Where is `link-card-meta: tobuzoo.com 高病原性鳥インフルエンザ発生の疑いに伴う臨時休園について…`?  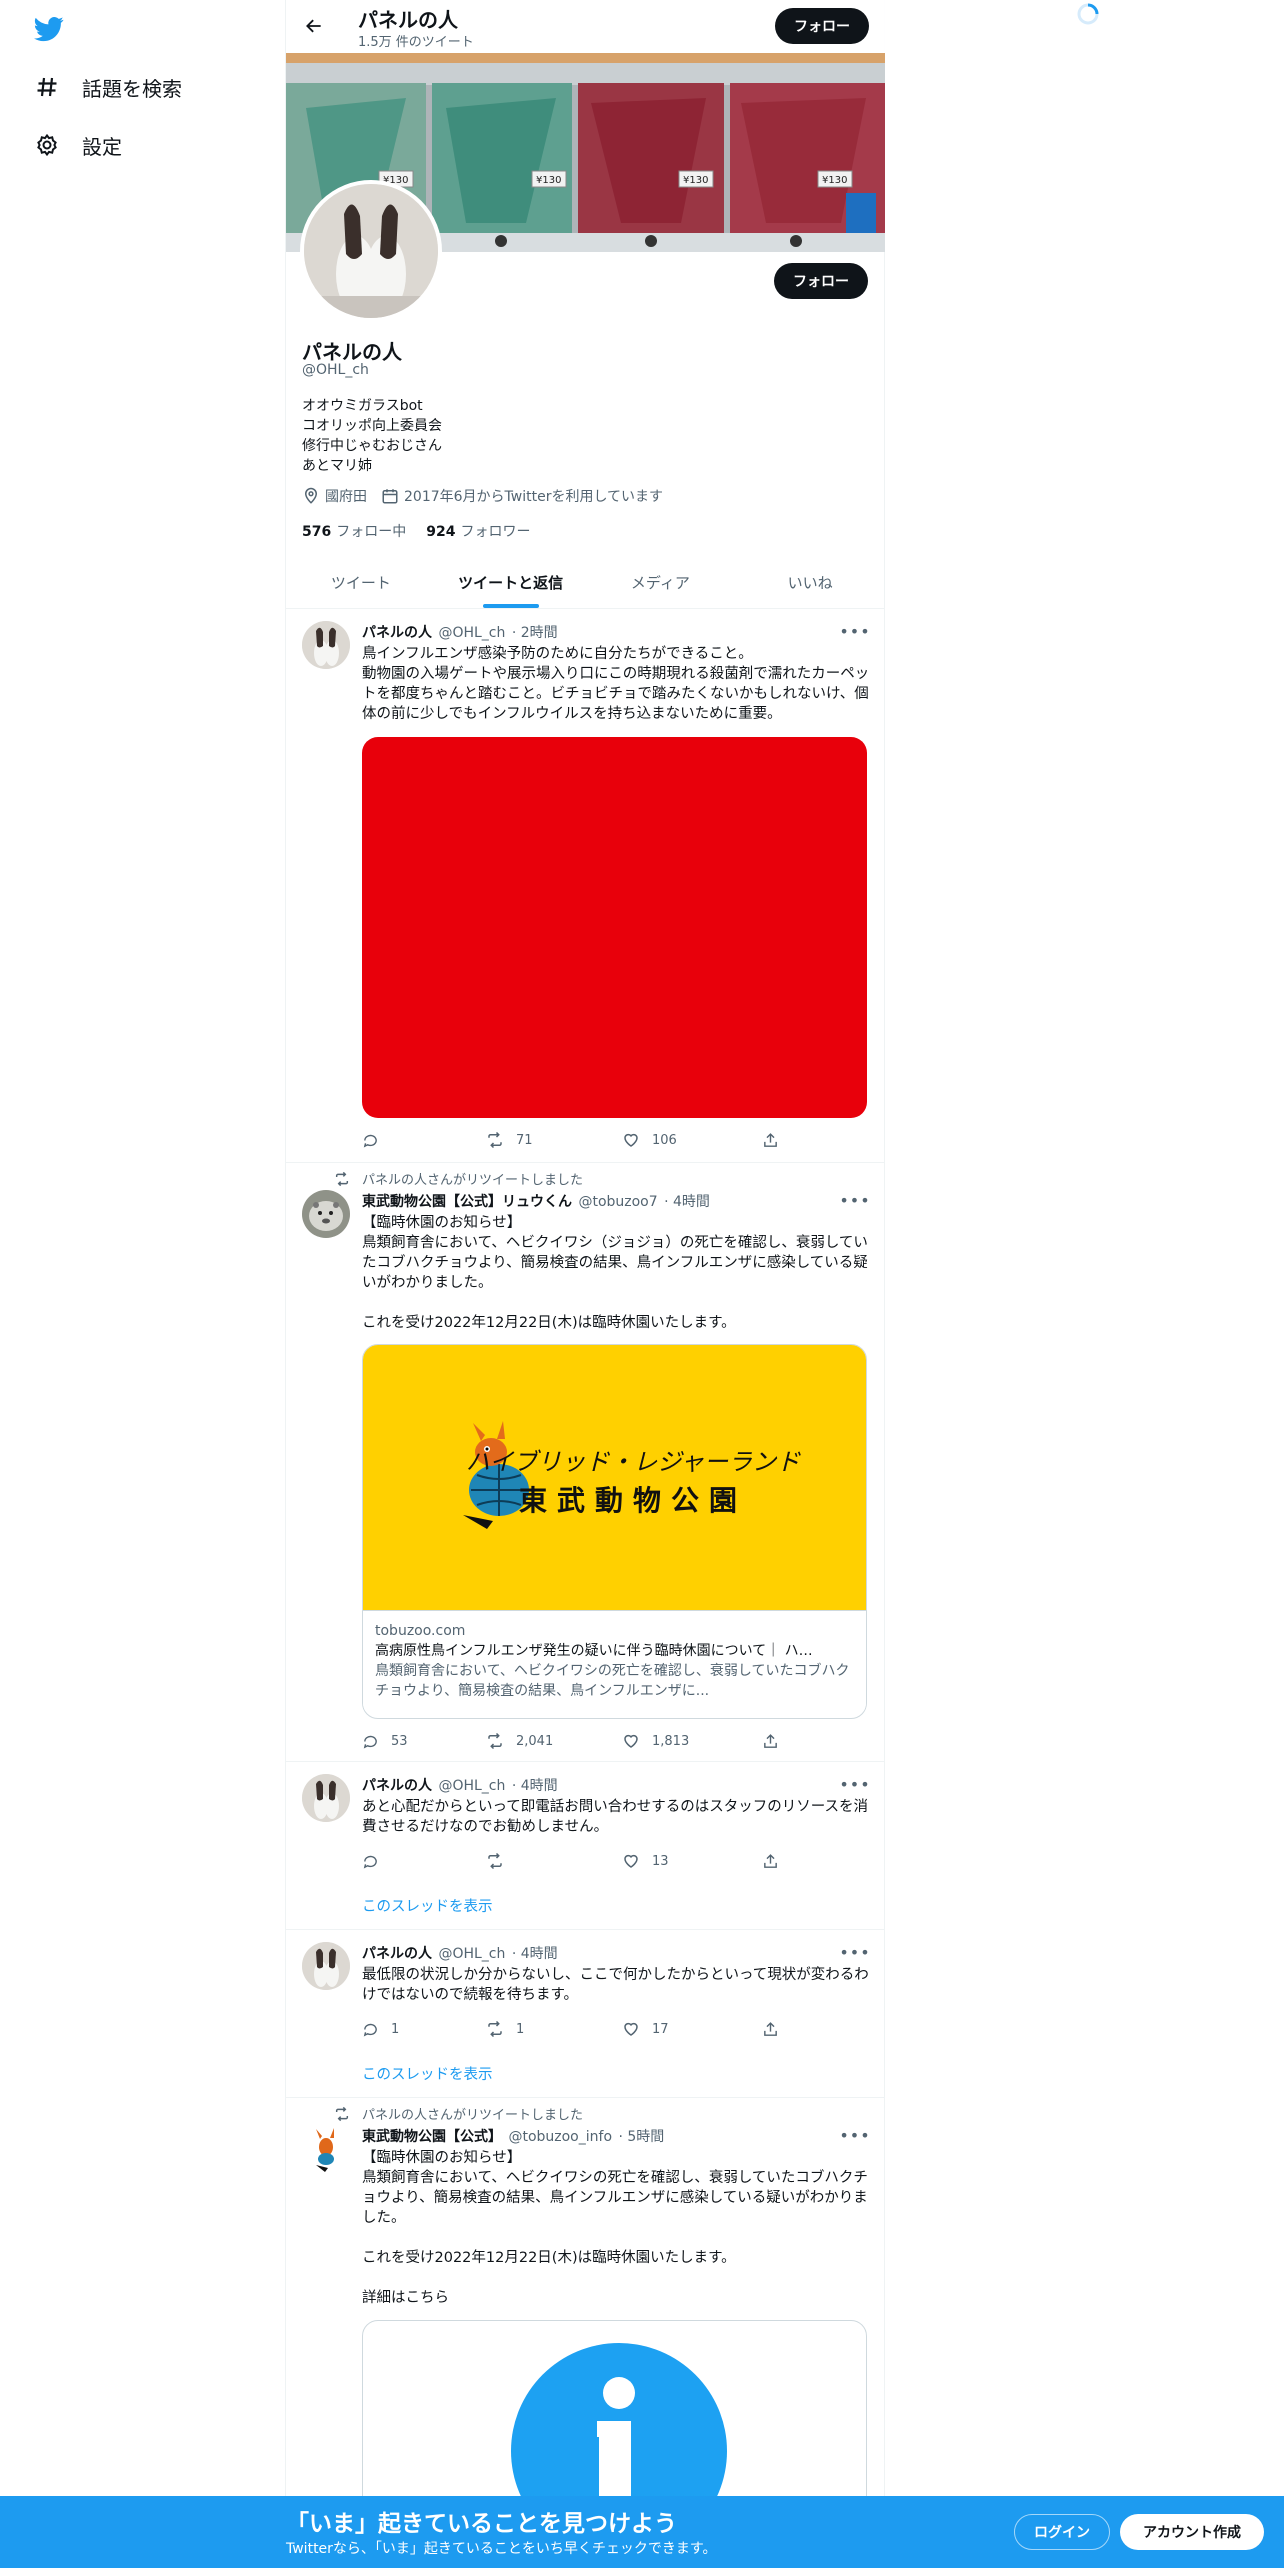
link-card-meta: tobuzoo.com 高病原性鳥インフルエンザ発生の疑いに伴う臨時休園について… is located at coordinates (614, 1660).